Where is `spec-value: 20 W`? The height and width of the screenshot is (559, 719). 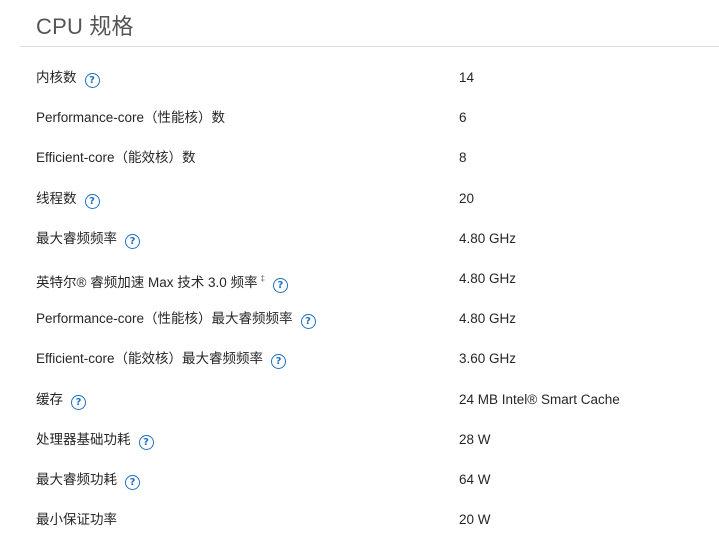 spec-value: 20 W is located at coordinates (475, 520).